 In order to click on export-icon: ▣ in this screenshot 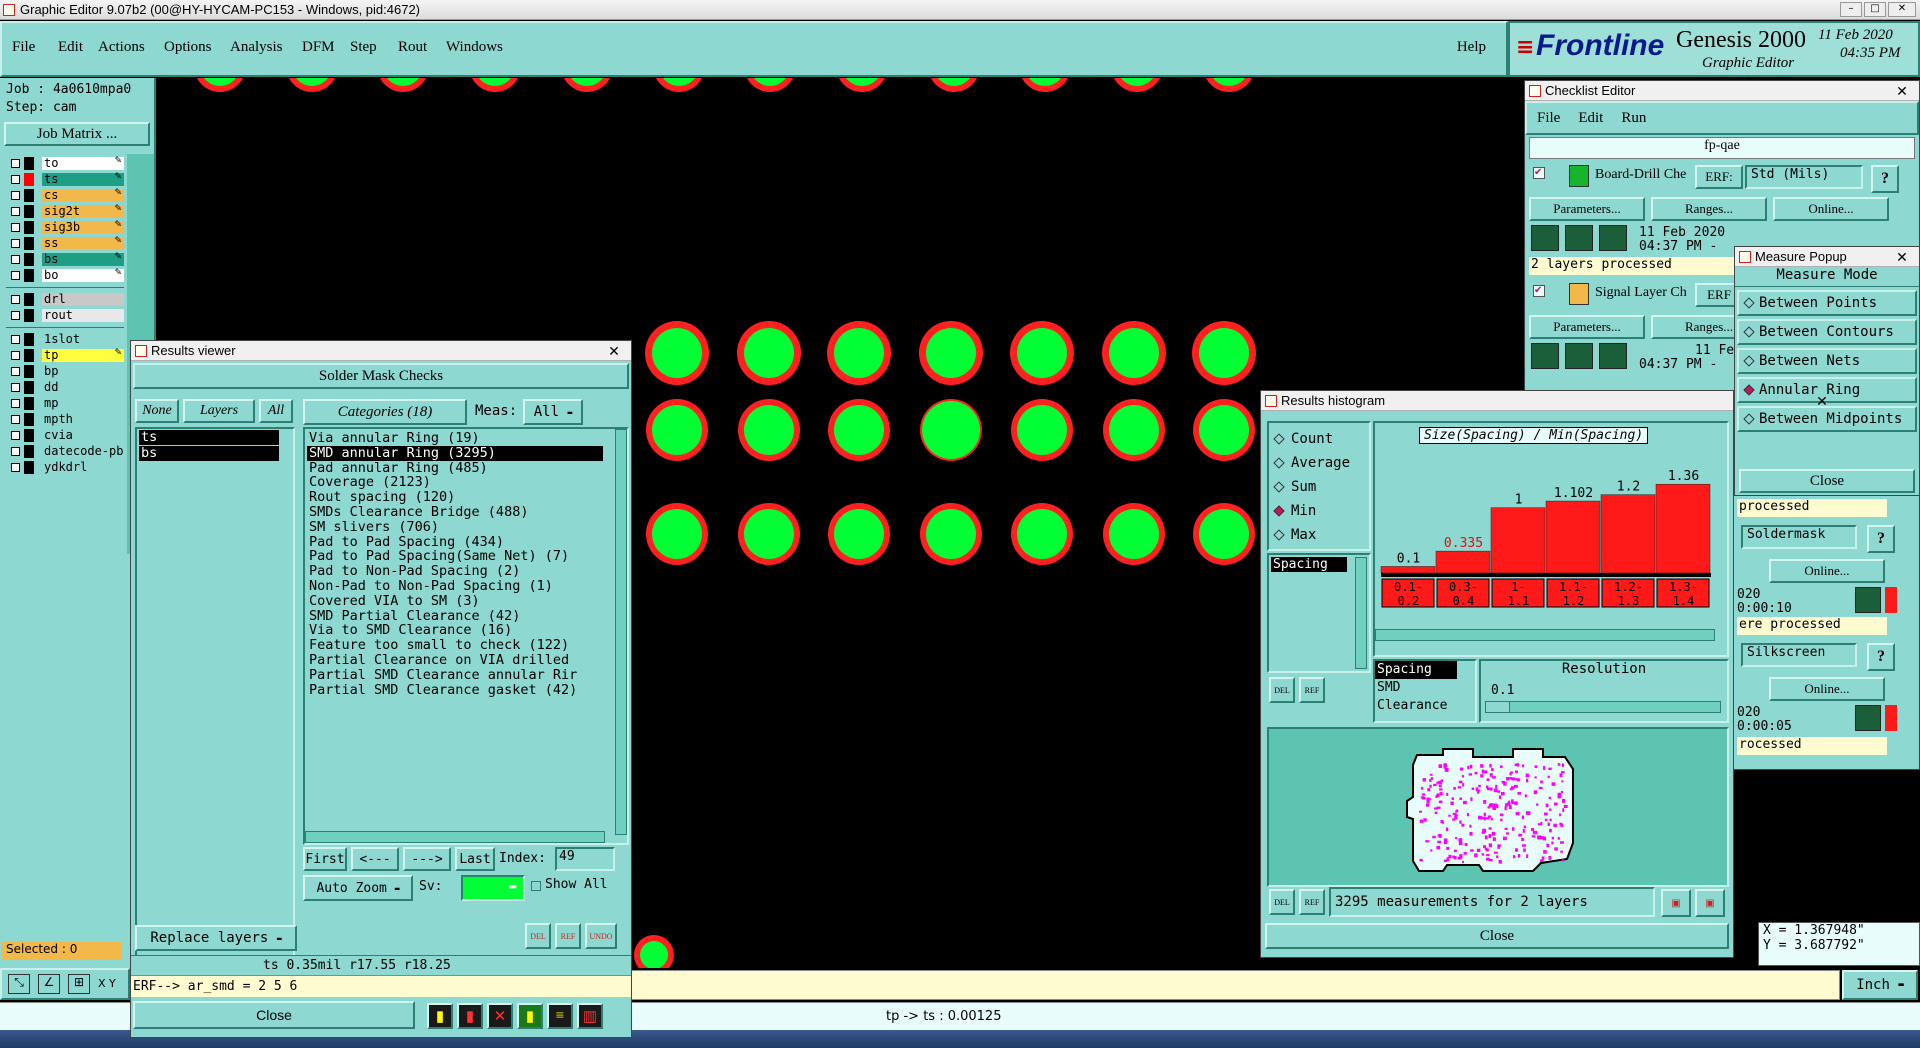, I will do `click(1676, 903)`.